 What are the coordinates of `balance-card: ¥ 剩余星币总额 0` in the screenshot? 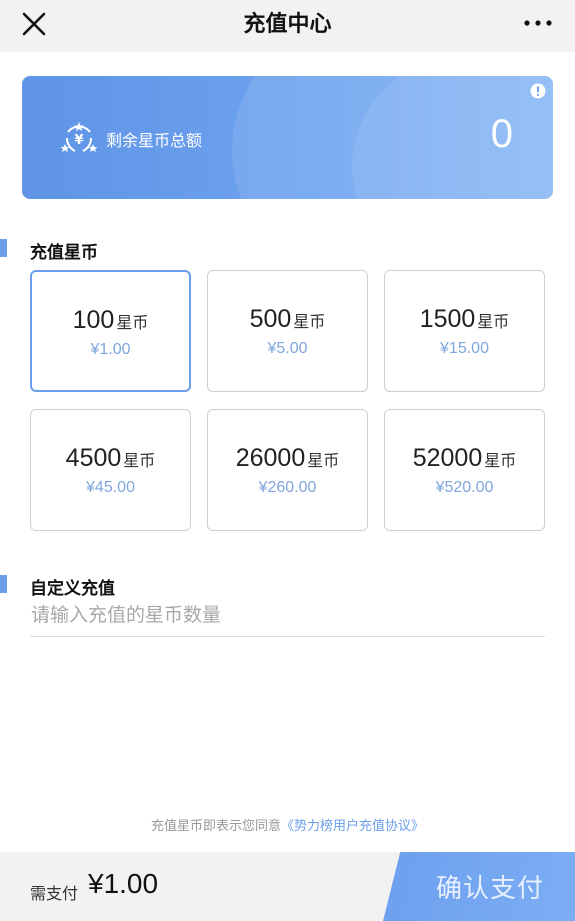 It's located at (287, 137).